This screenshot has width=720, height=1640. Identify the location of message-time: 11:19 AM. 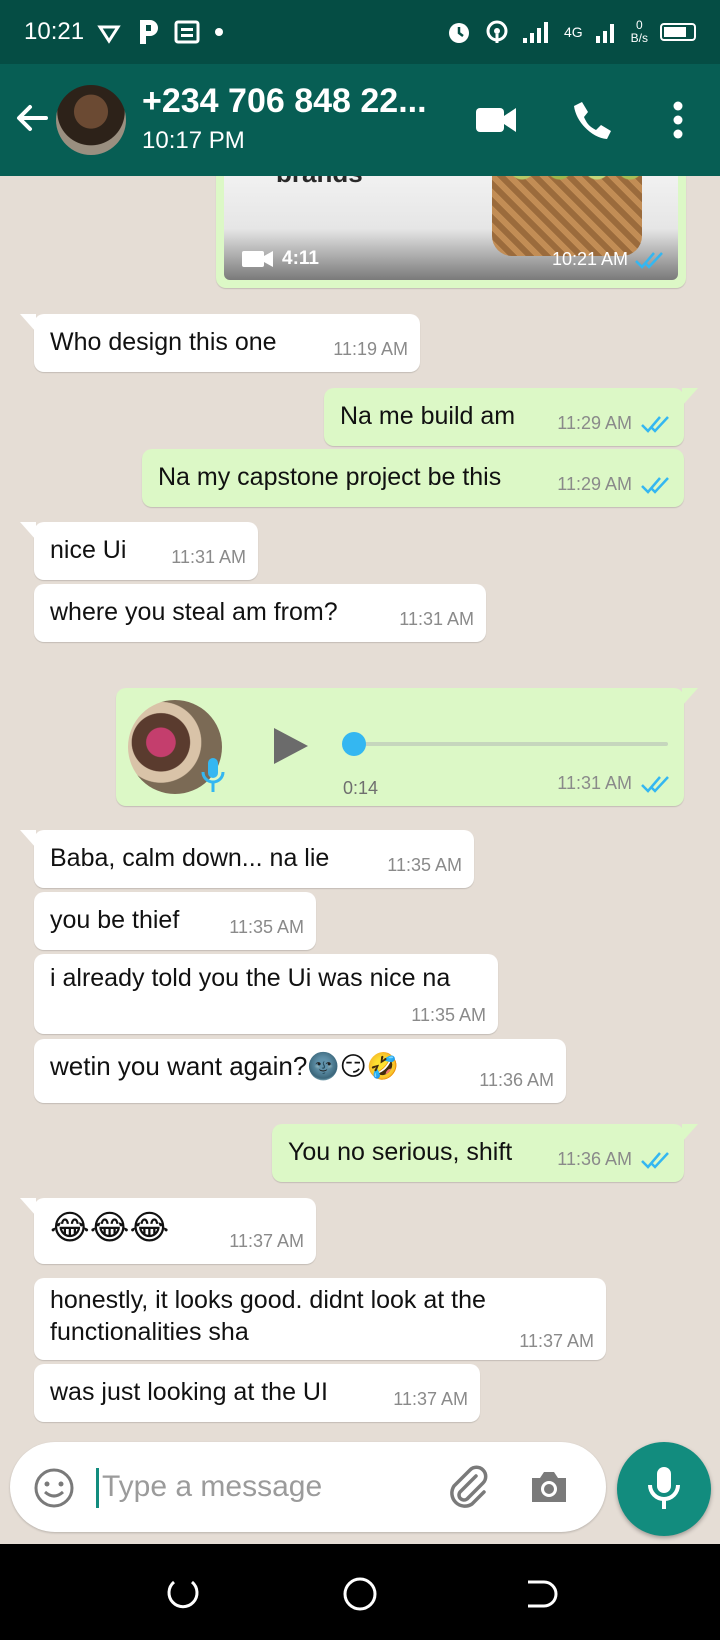
(370, 349).